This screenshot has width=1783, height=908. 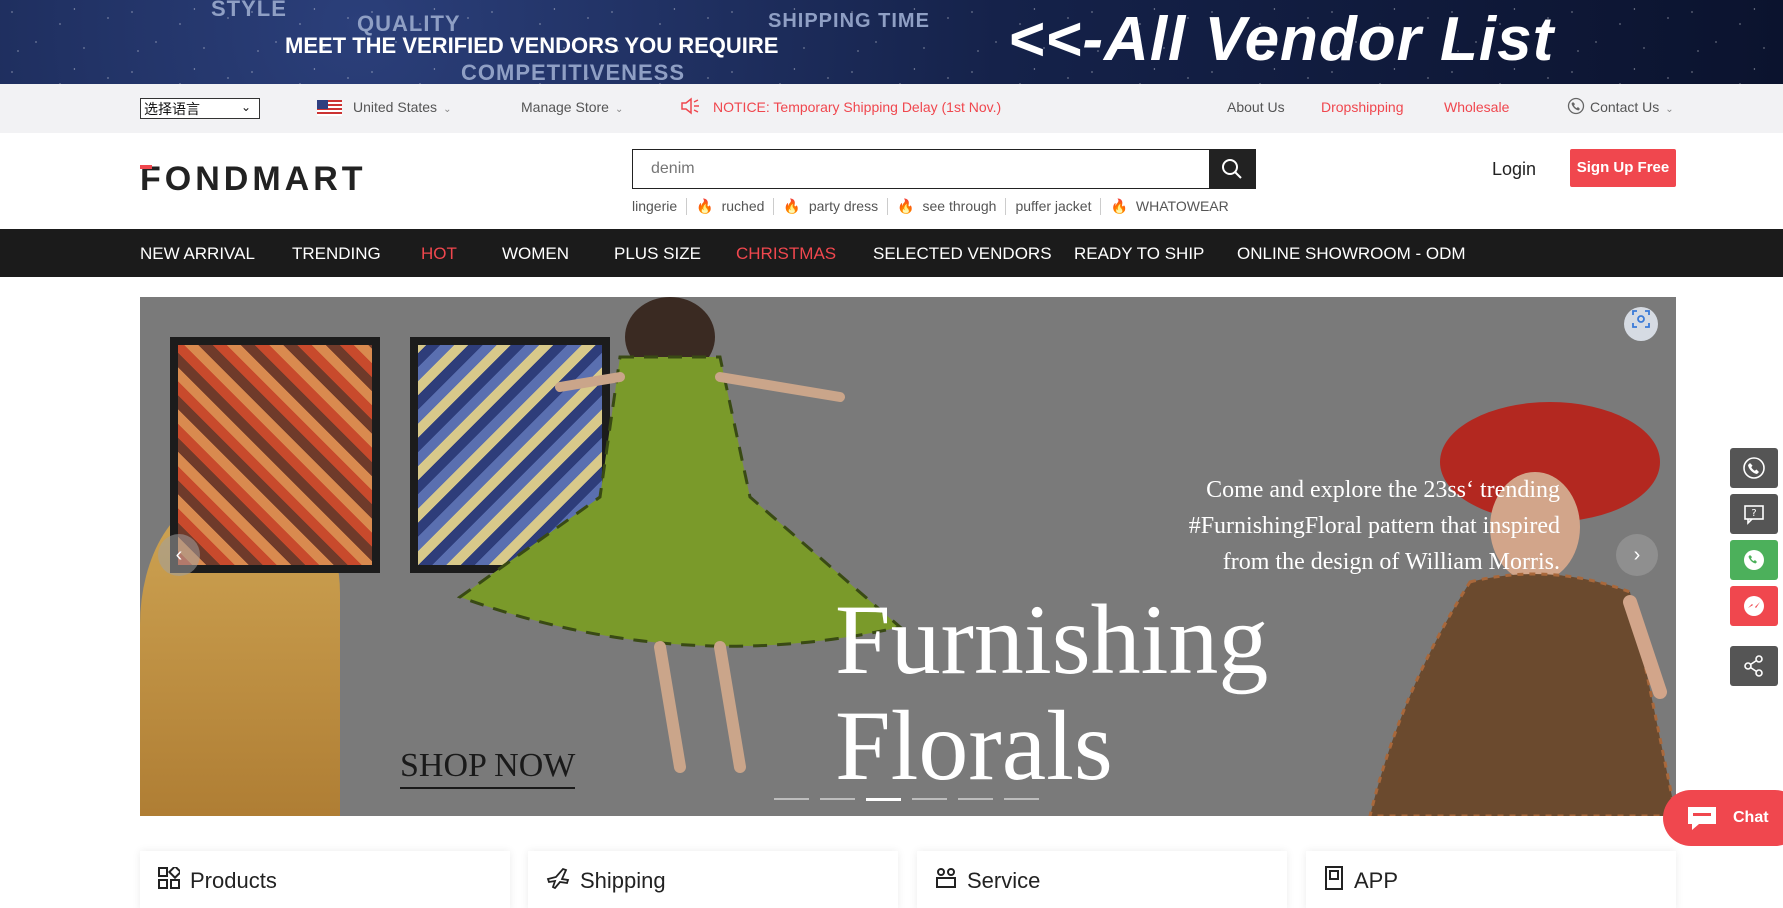 I want to click on about-us-link: About Us, so click(x=1256, y=107).